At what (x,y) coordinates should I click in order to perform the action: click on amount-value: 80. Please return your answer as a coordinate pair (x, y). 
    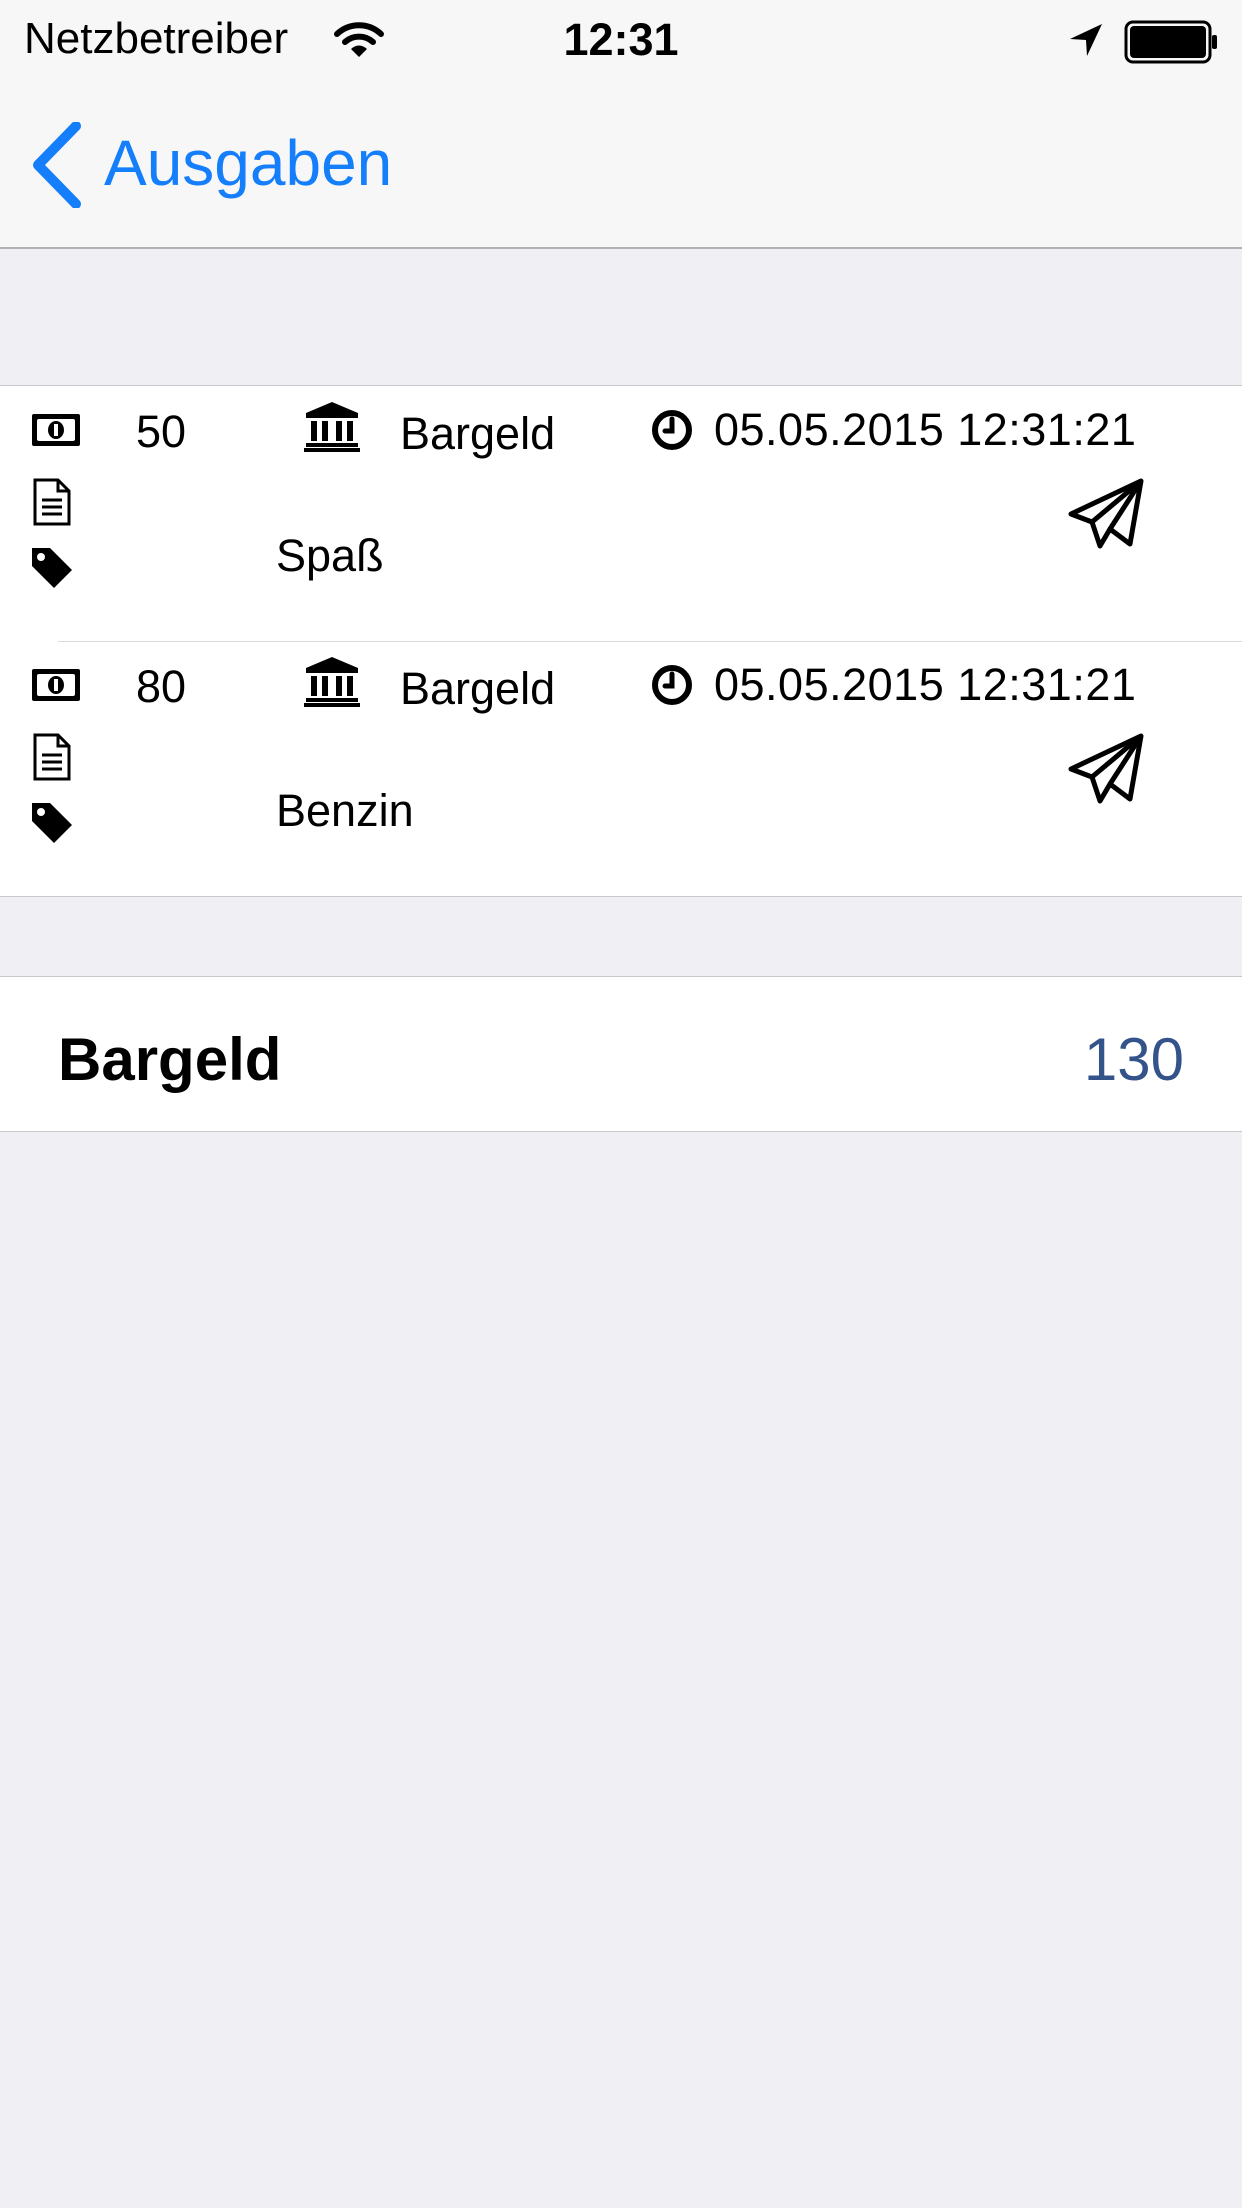
    Looking at the image, I should click on (161, 686).